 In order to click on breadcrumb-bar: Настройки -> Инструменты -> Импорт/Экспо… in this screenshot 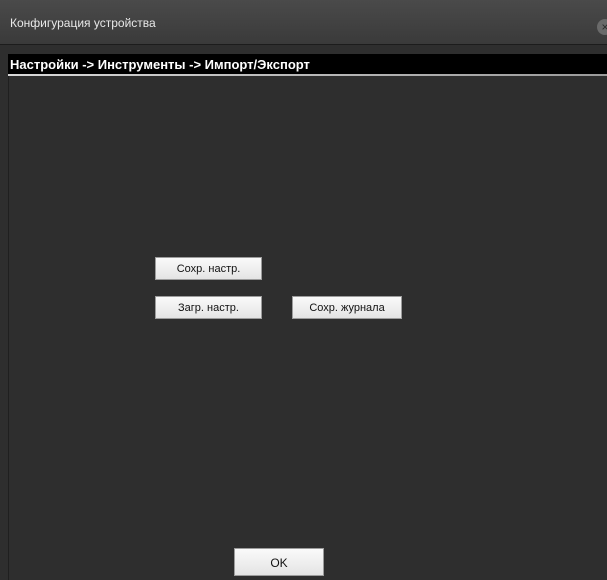, I will do `click(307, 65)`.